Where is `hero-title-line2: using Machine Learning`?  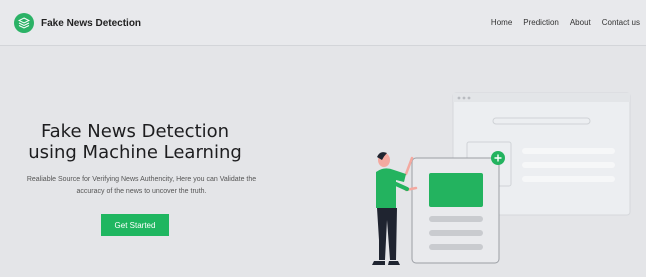
hero-title-line2: using Machine Learning is located at coordinates (135, 152).